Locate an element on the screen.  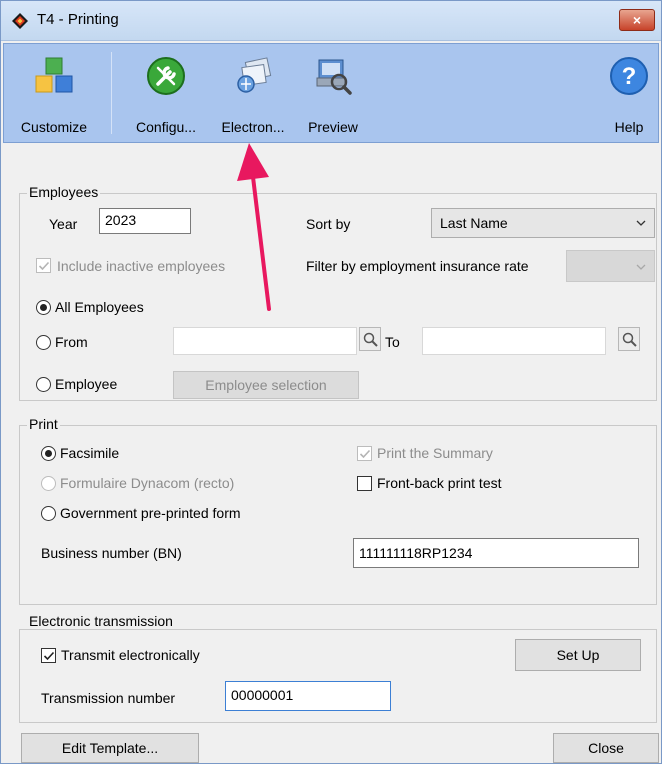
electronic-transmission-title: Electronic transmission is located at coordinates (101, 621).